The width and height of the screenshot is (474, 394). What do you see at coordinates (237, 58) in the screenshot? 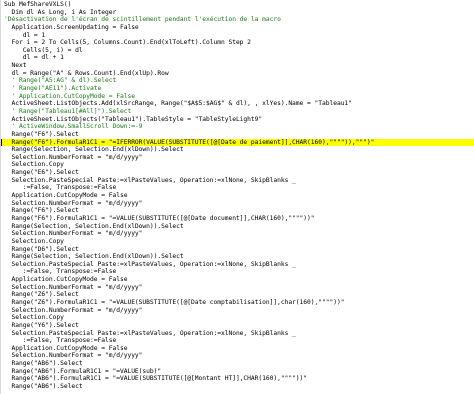
I see `code-line: dl = dl + 1` at bounding box center [237, 58].